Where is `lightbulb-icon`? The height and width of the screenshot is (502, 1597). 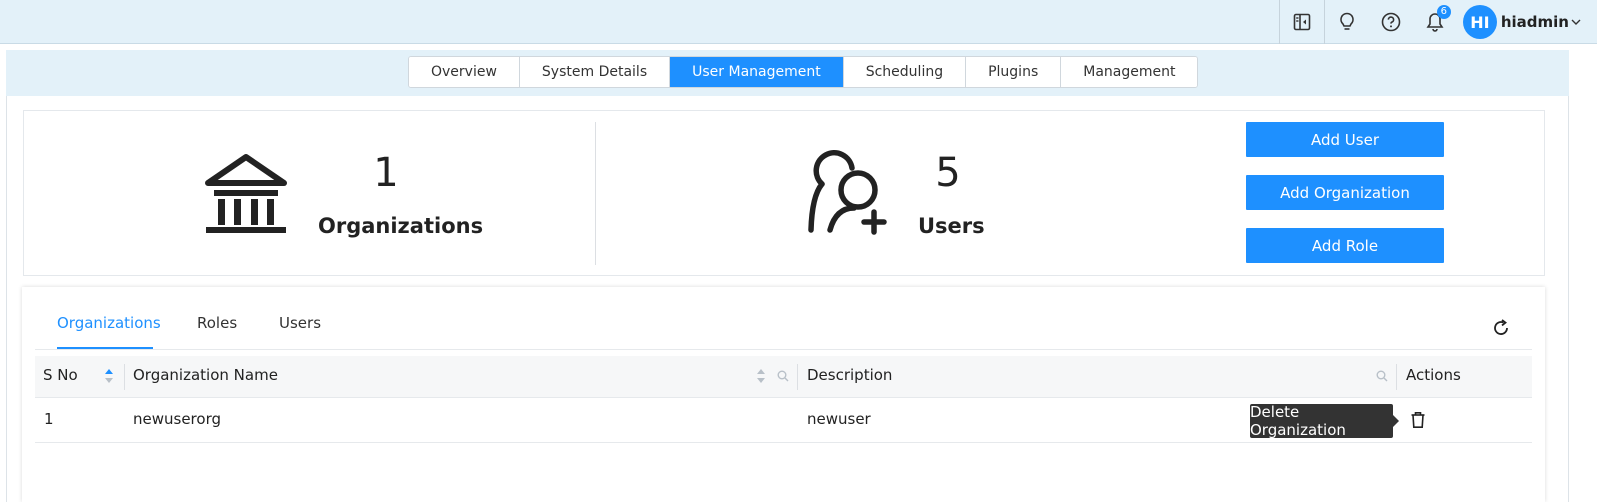 lightbulb-icon is located at coordinates (1347, 21).